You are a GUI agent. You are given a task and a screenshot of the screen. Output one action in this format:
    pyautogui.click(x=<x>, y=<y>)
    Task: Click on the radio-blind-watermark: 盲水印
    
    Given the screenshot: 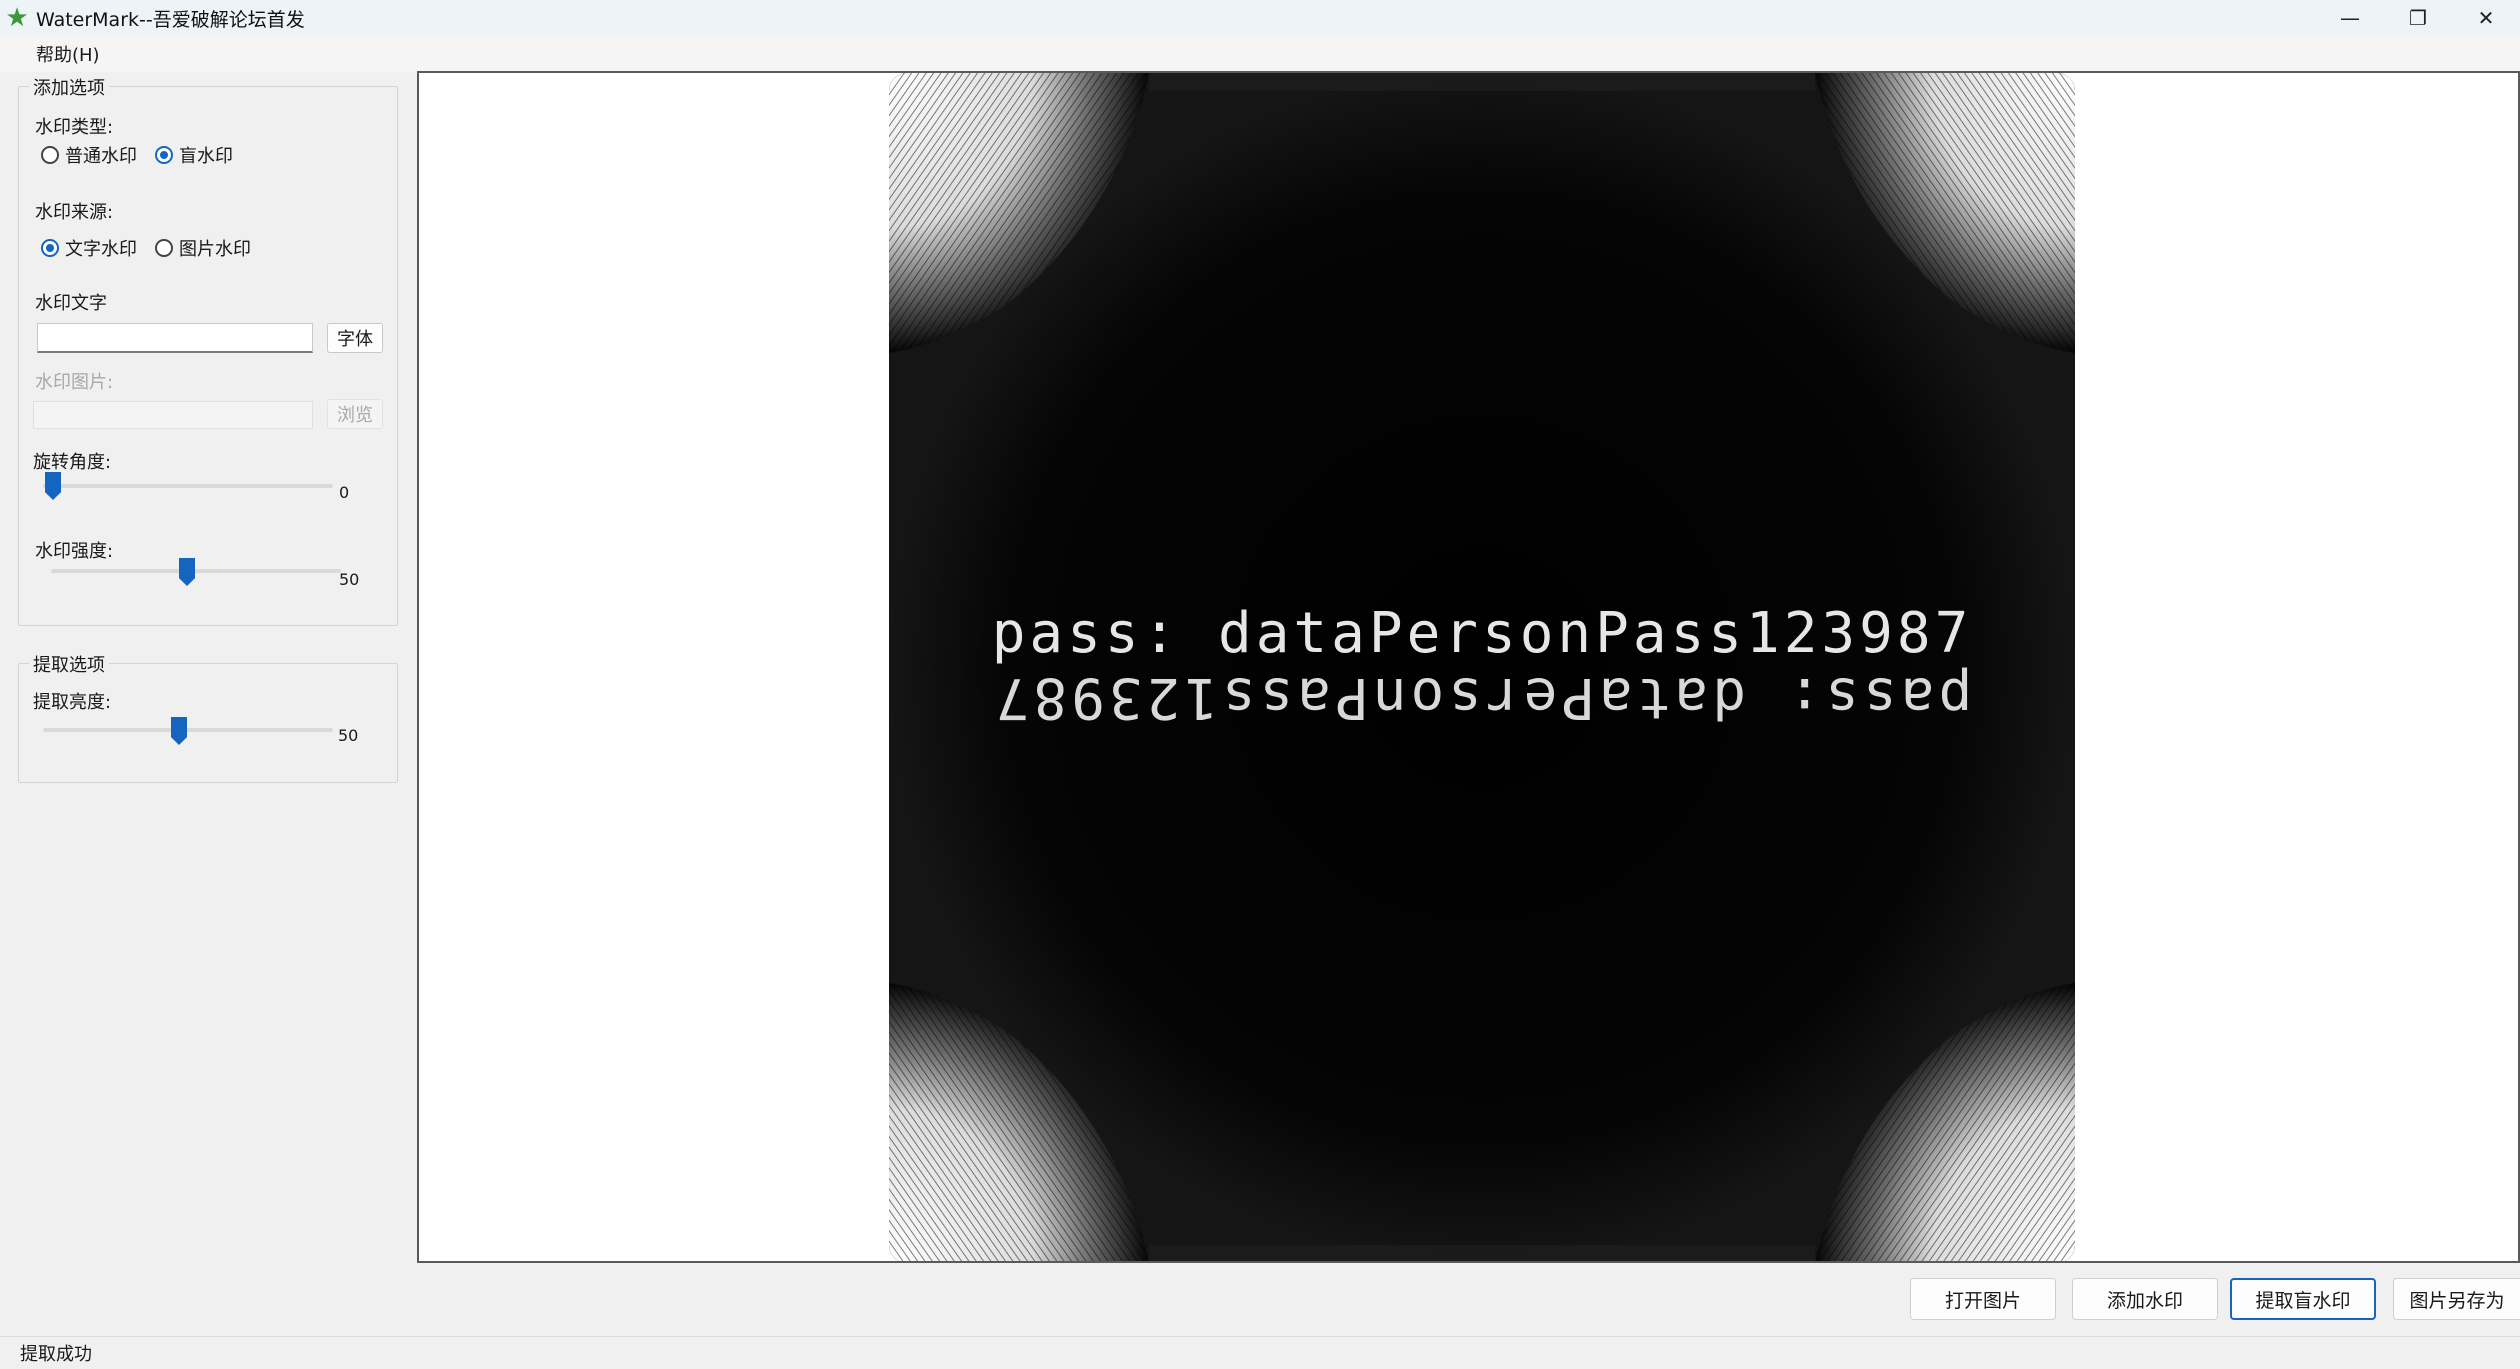 What is the action you would take?
    pyautogui.click(x=194, y=155)
    